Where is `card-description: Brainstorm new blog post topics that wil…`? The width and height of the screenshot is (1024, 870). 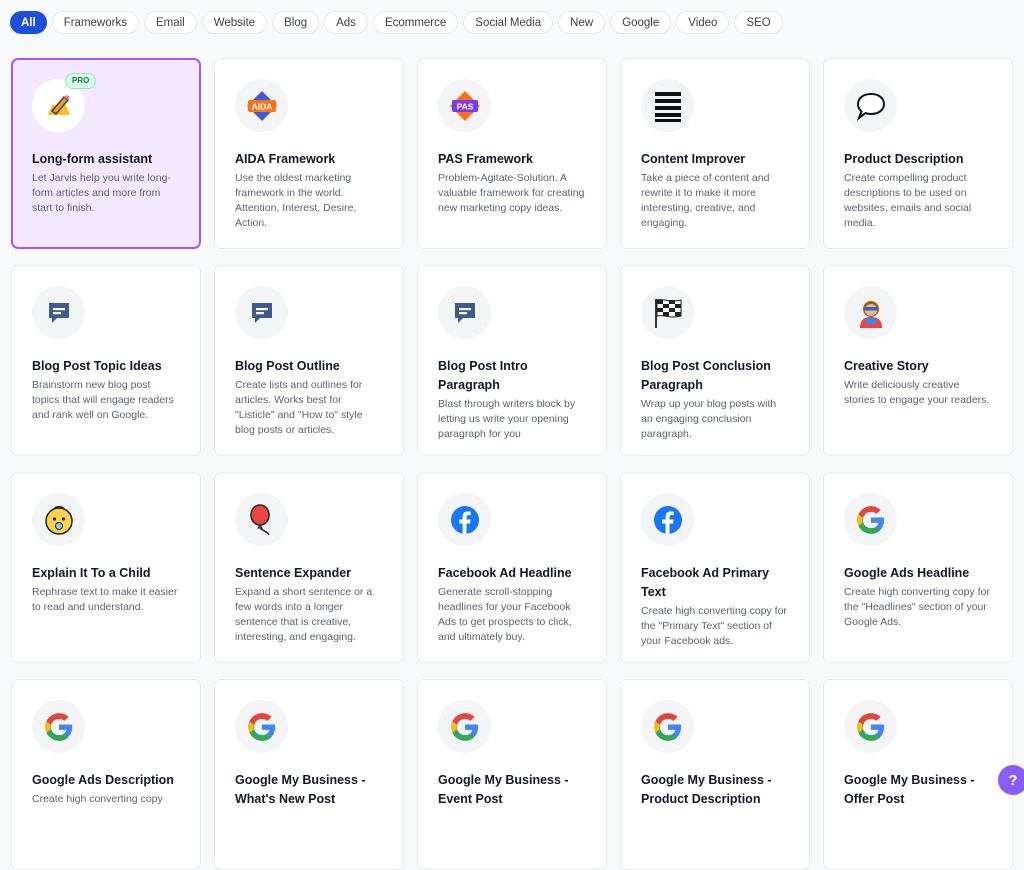 card-description: Brainstorm new blog post topics that wil… is located at coordinates (103, 400).